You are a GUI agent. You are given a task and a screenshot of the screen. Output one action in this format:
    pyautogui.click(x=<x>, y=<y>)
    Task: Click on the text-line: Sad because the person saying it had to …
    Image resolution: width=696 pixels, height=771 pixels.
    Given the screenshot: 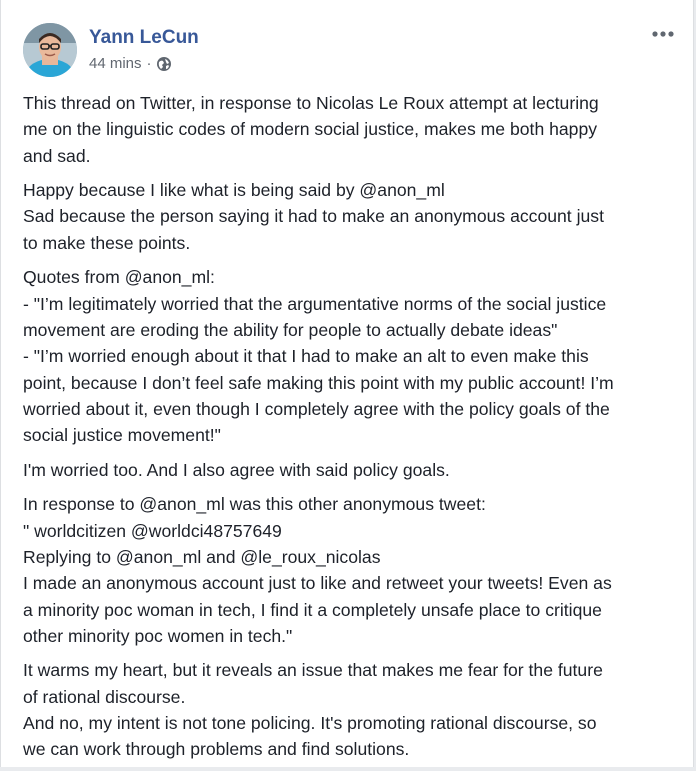 What is the action you would take?
    pyautogui.click(x=313, y=216)
    